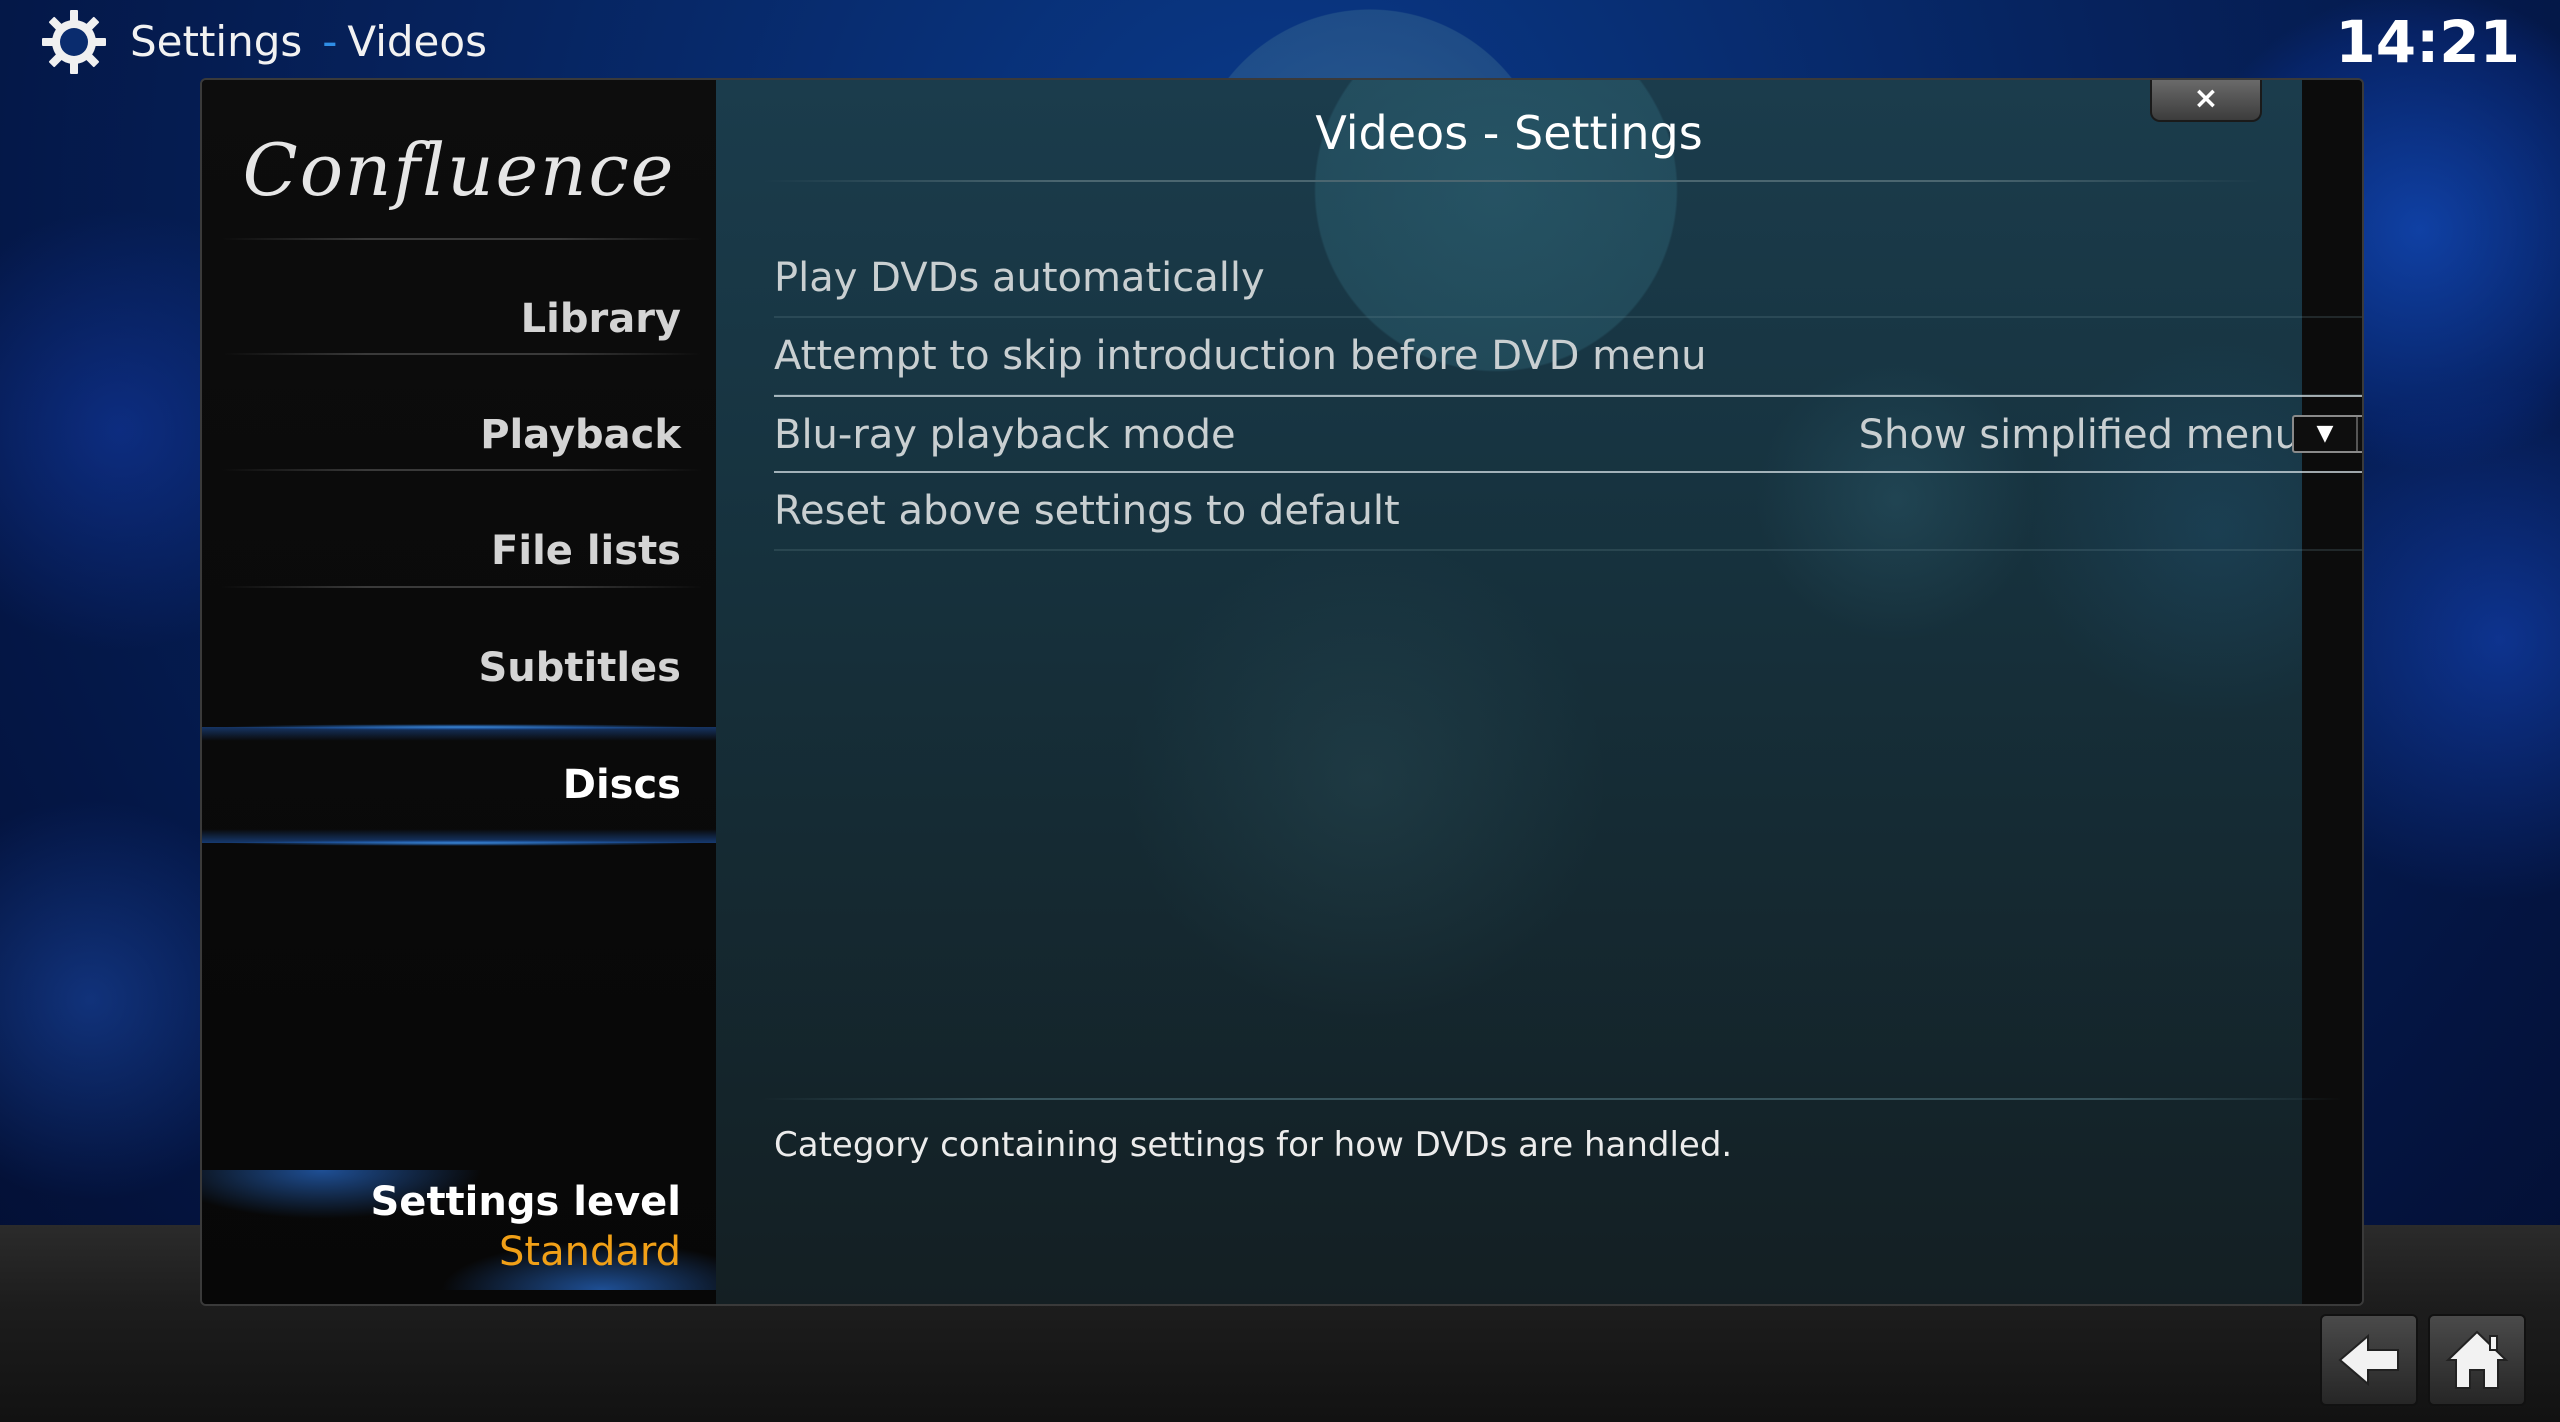 This screenshot has height=1422, width=2560. What do you see at coordinates (459, 668) in the screenshot?
I see `sidebar-item-subtitles: Subtitles` at bounding box center [459, 668].